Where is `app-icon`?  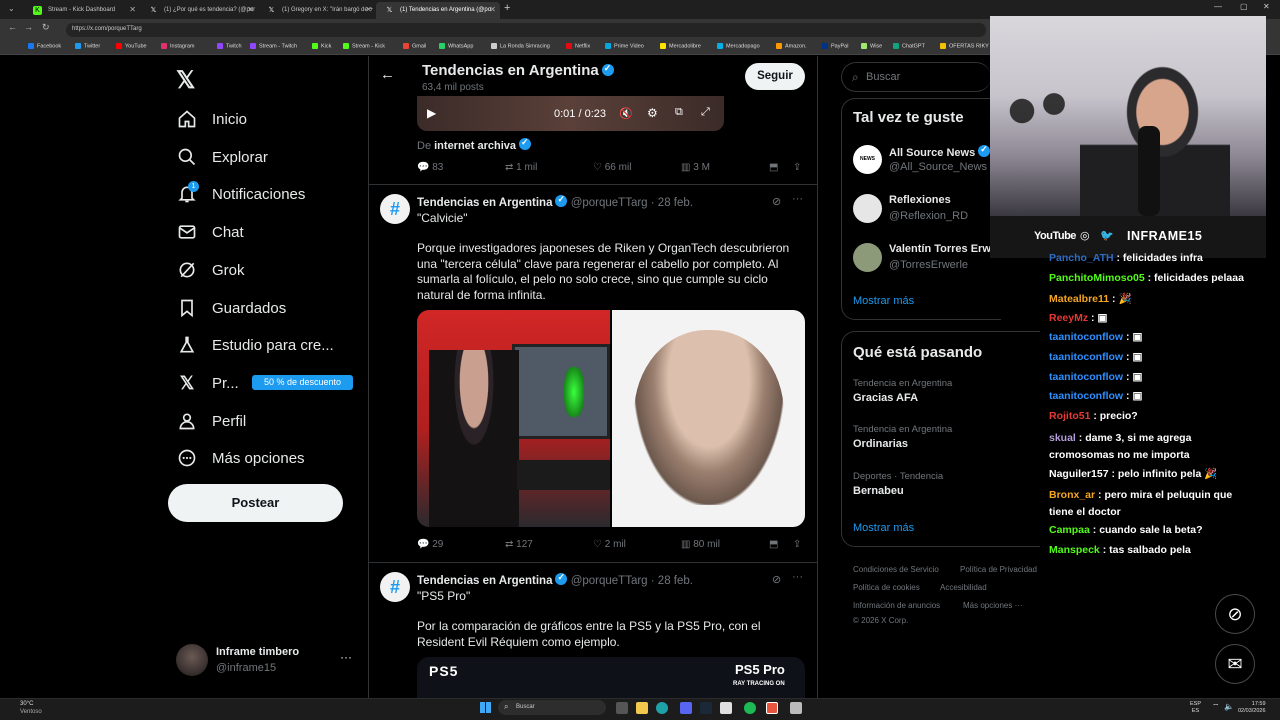
app-icon is located at coordinates (726, 708).